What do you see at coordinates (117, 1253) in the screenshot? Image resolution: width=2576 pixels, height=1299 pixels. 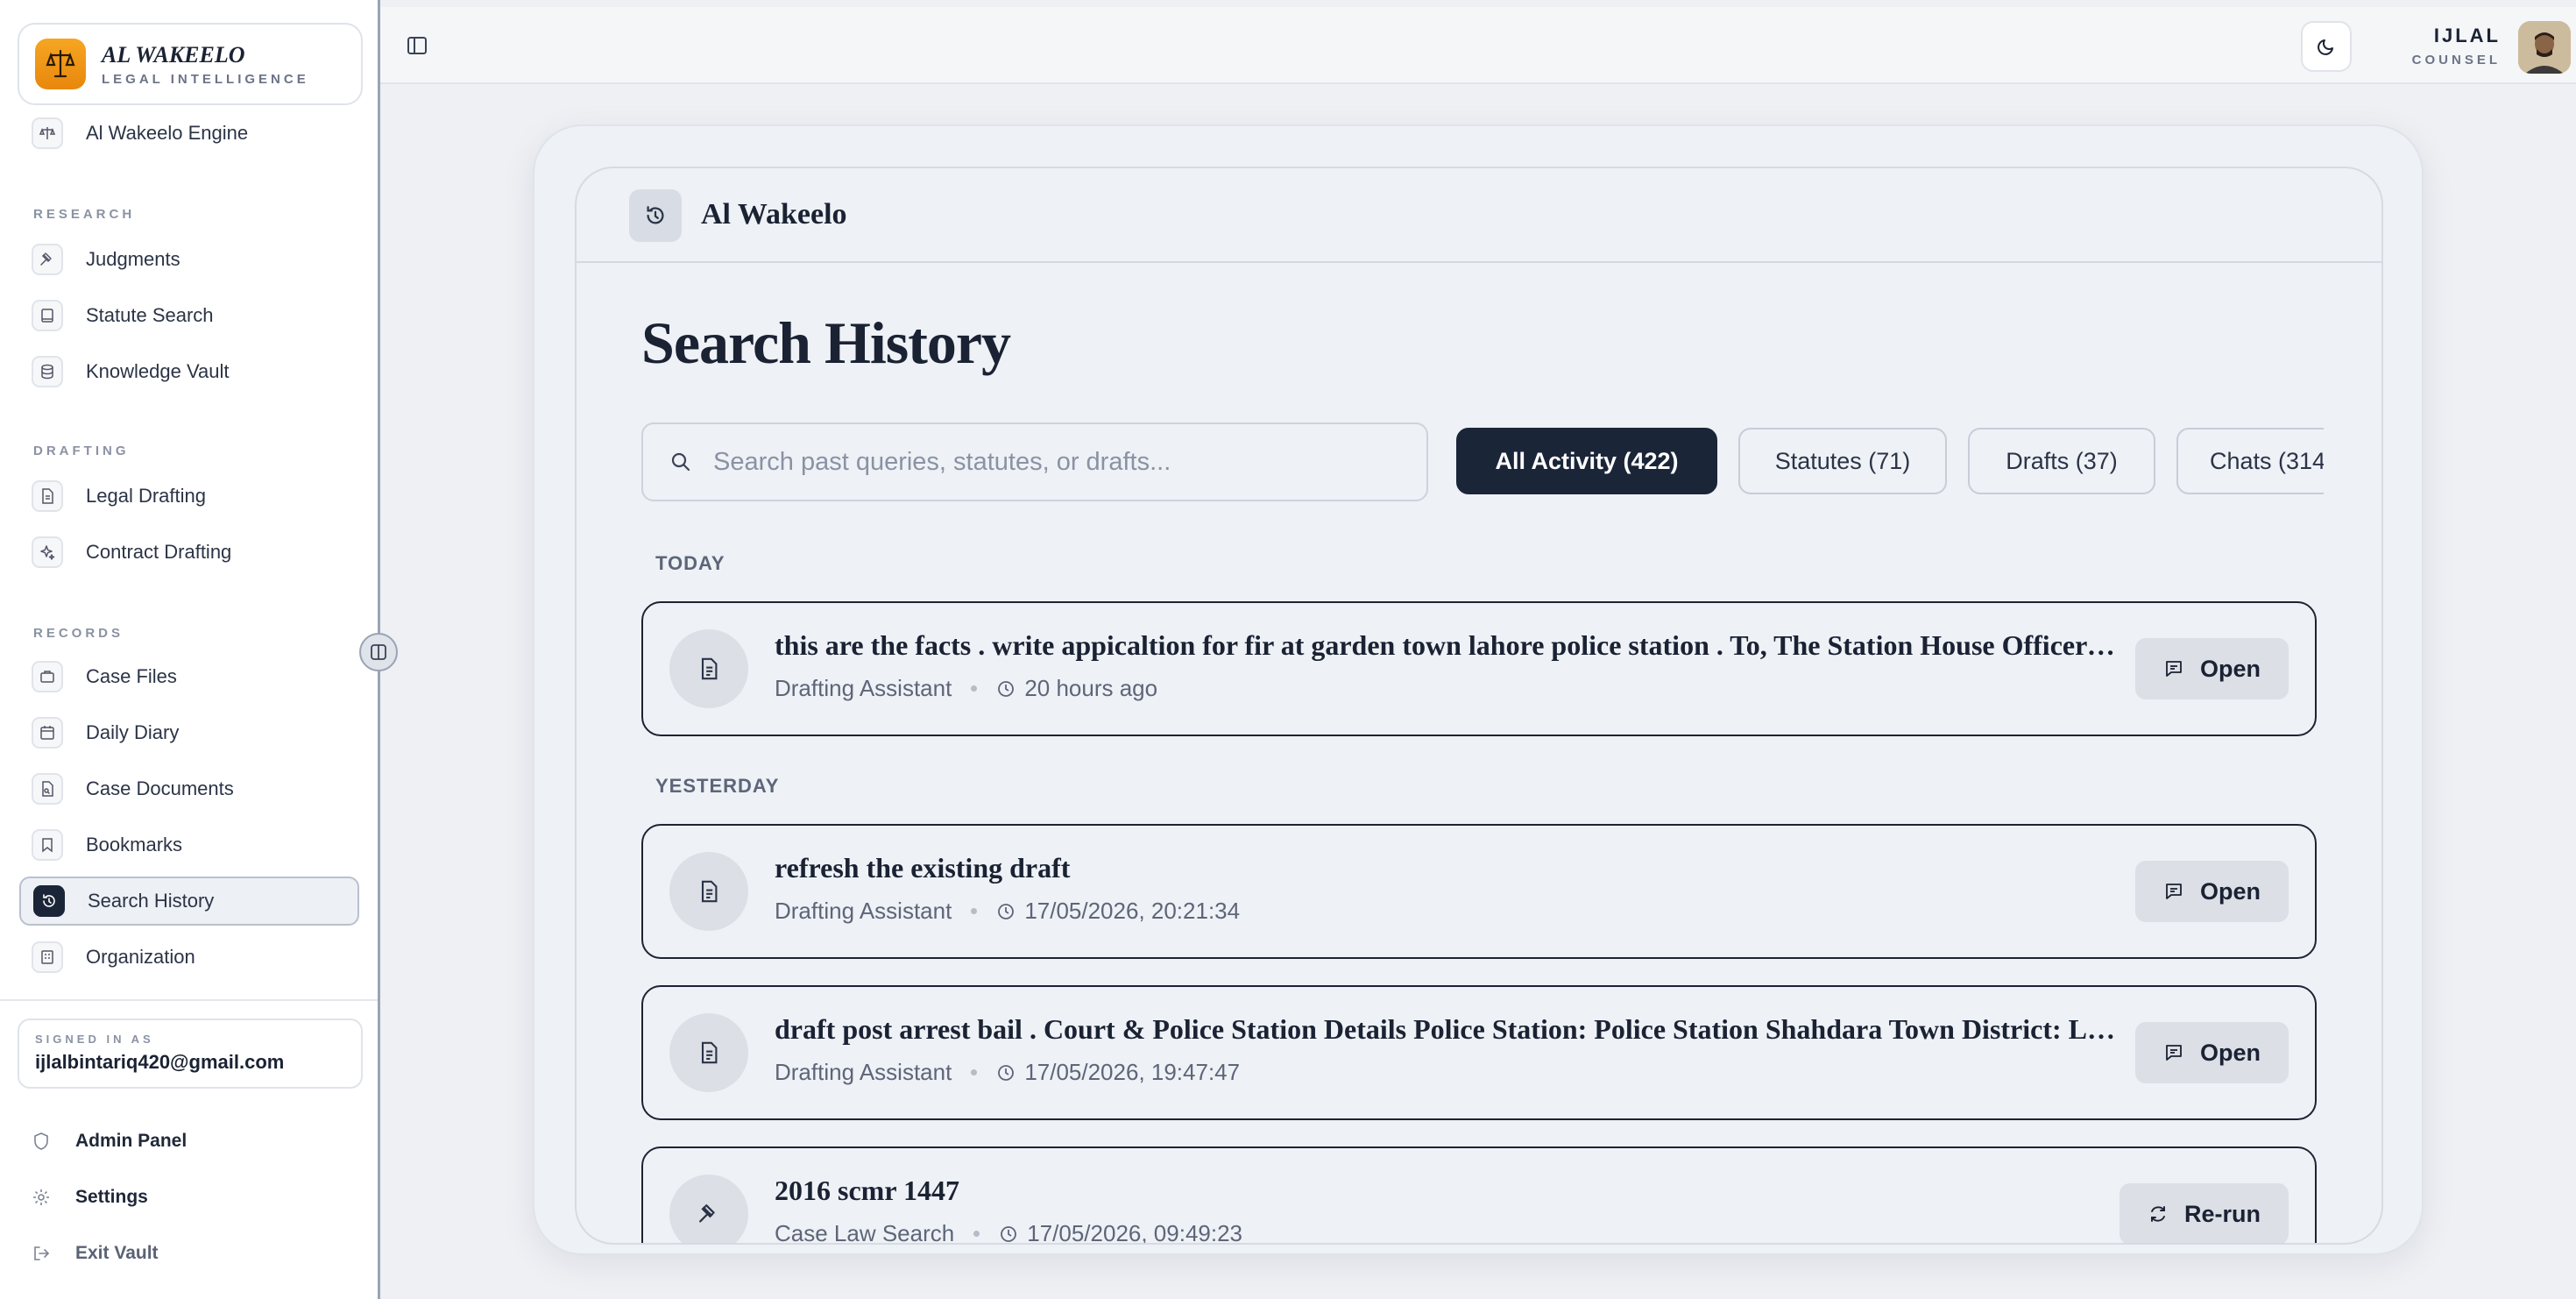 I see `exit-vault-label: Exit Vault` at bounding box center [117, 1253].